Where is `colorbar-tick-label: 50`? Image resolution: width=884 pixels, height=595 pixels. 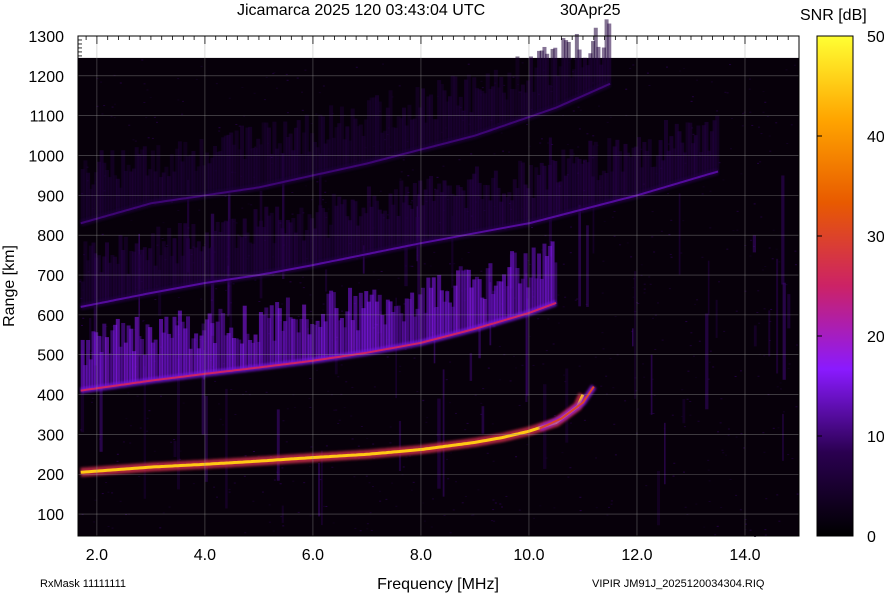
colorbar-tick-label: 50 is located at coordinates (875, 37).